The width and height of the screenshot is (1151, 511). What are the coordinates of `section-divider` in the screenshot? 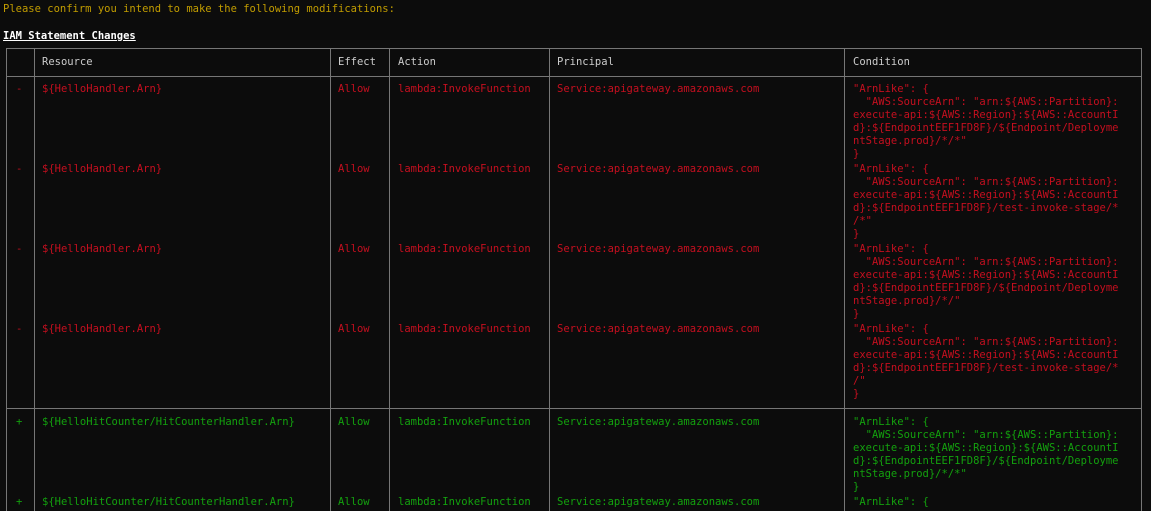 It's located at (574, 408).